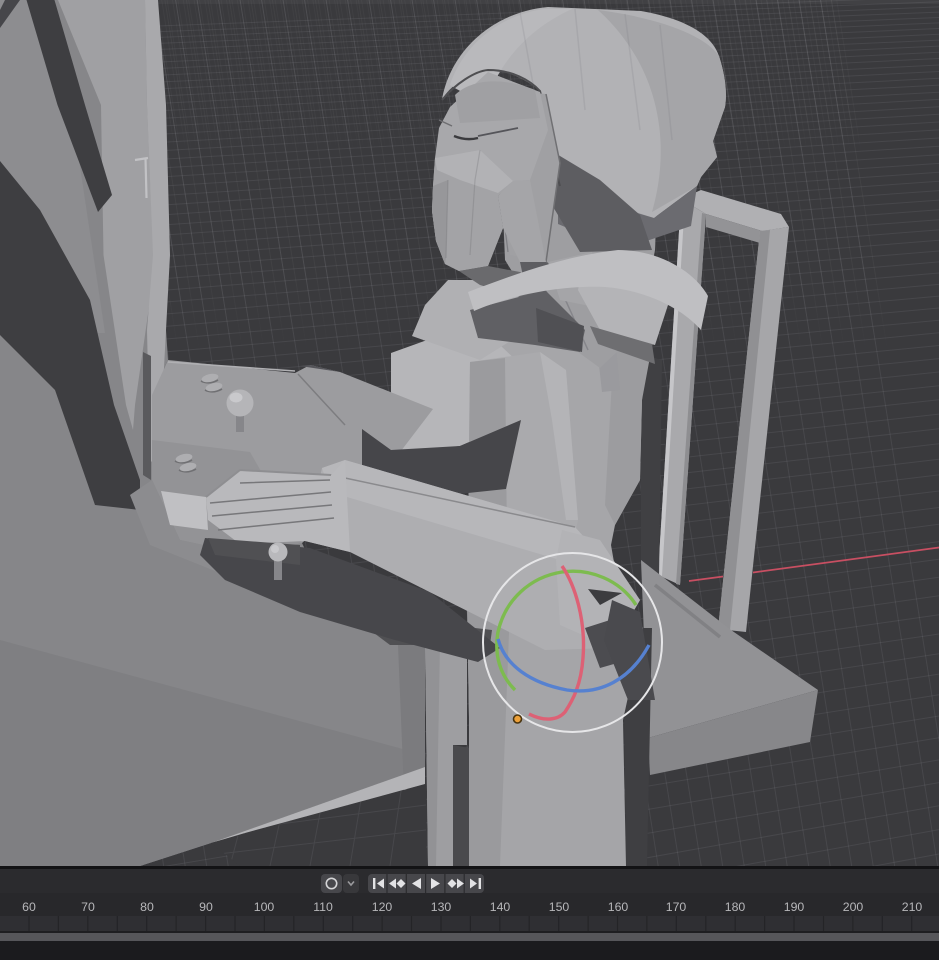 The image size is (939, 960). I want to click on svg-text: 210, so click(912, 907).